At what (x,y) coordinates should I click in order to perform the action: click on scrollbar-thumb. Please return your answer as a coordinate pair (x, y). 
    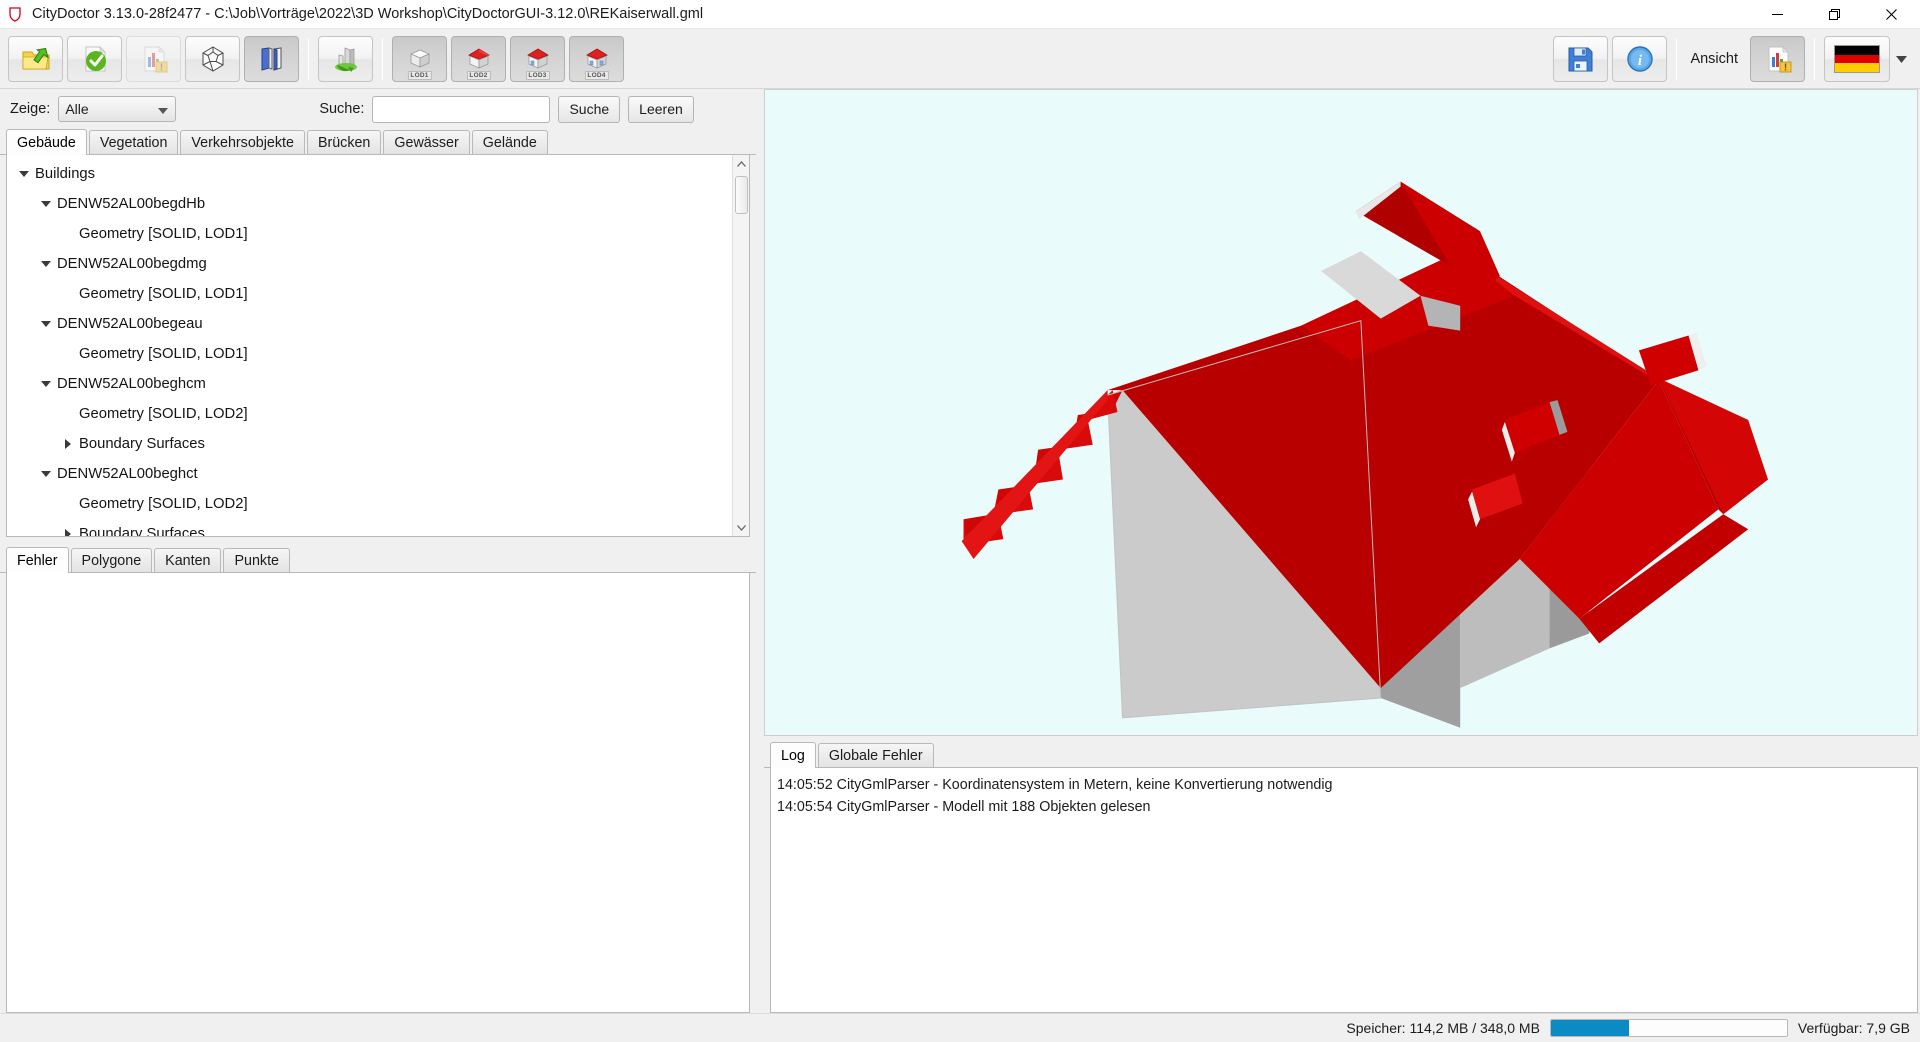
    Looking at the image, I should click on (741, 195).